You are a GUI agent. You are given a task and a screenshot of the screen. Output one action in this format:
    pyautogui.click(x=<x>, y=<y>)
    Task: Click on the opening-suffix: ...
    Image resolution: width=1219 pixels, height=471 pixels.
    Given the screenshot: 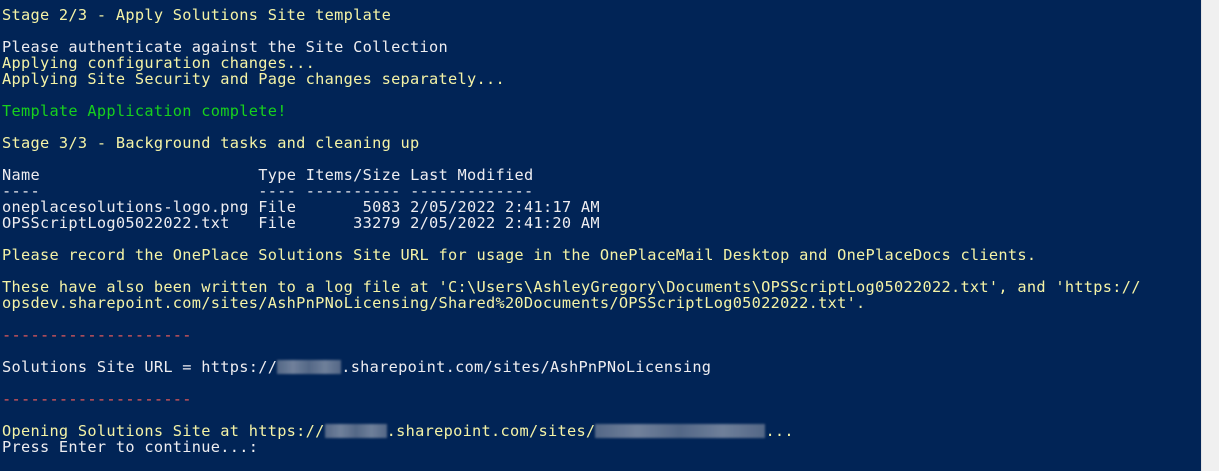 What is the action you would take?
    pyautogui.click(x=779, y=431)
    